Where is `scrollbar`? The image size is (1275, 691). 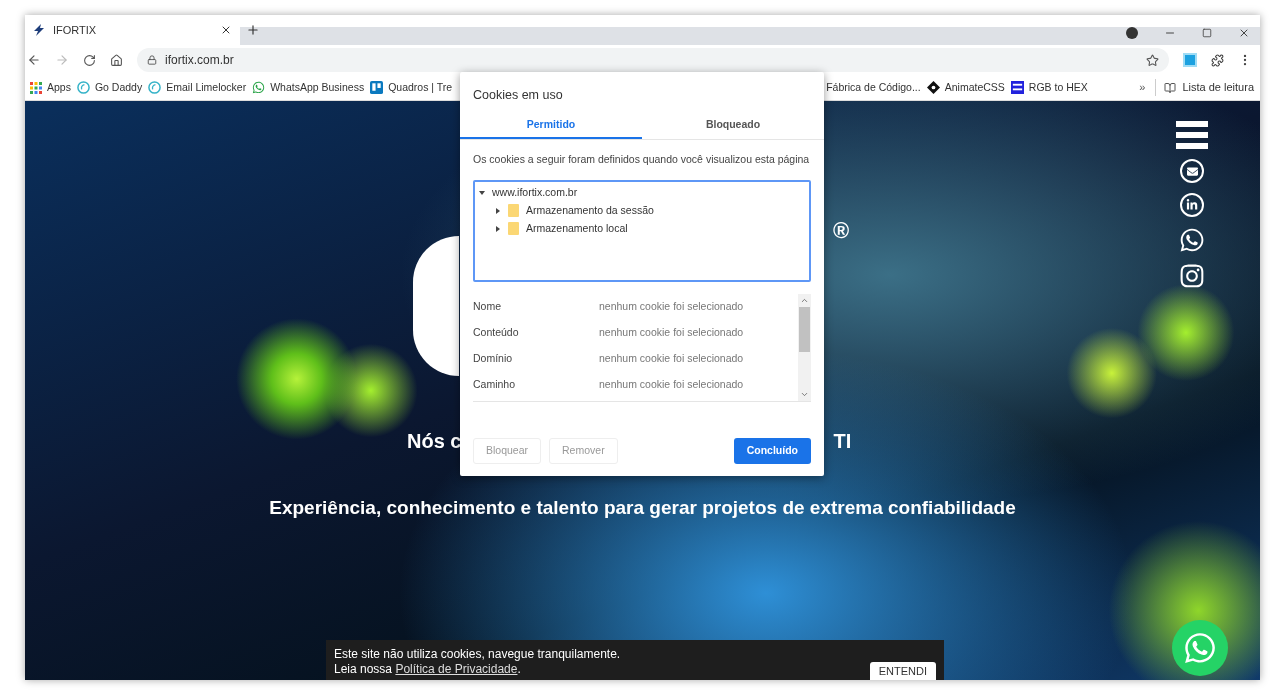
scrollbar is located at coordinates (804, 347).